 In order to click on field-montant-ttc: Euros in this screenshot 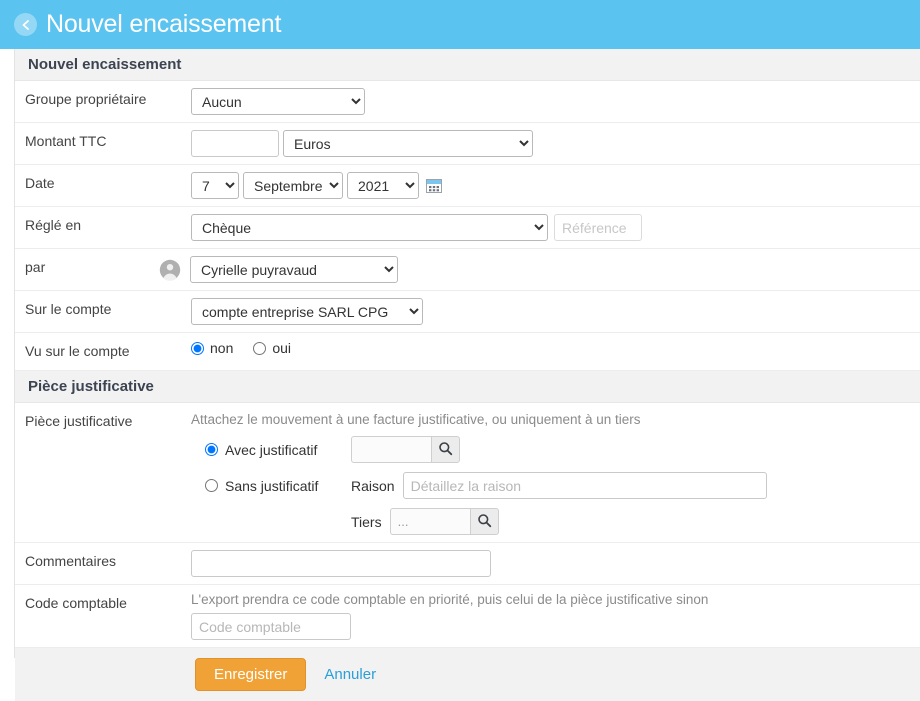, I will do `click(555, 143)`.